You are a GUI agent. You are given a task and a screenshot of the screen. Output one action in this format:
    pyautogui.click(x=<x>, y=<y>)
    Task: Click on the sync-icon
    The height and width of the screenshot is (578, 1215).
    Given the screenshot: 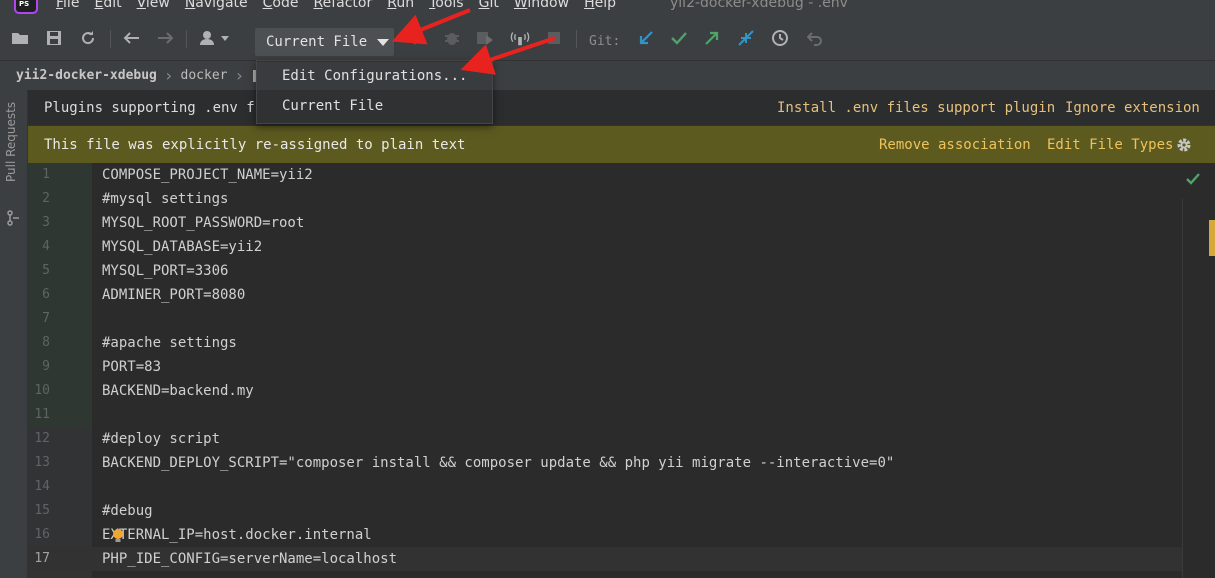 What is the action you would take?
    pyautogui.click(x=88, y=38)
    